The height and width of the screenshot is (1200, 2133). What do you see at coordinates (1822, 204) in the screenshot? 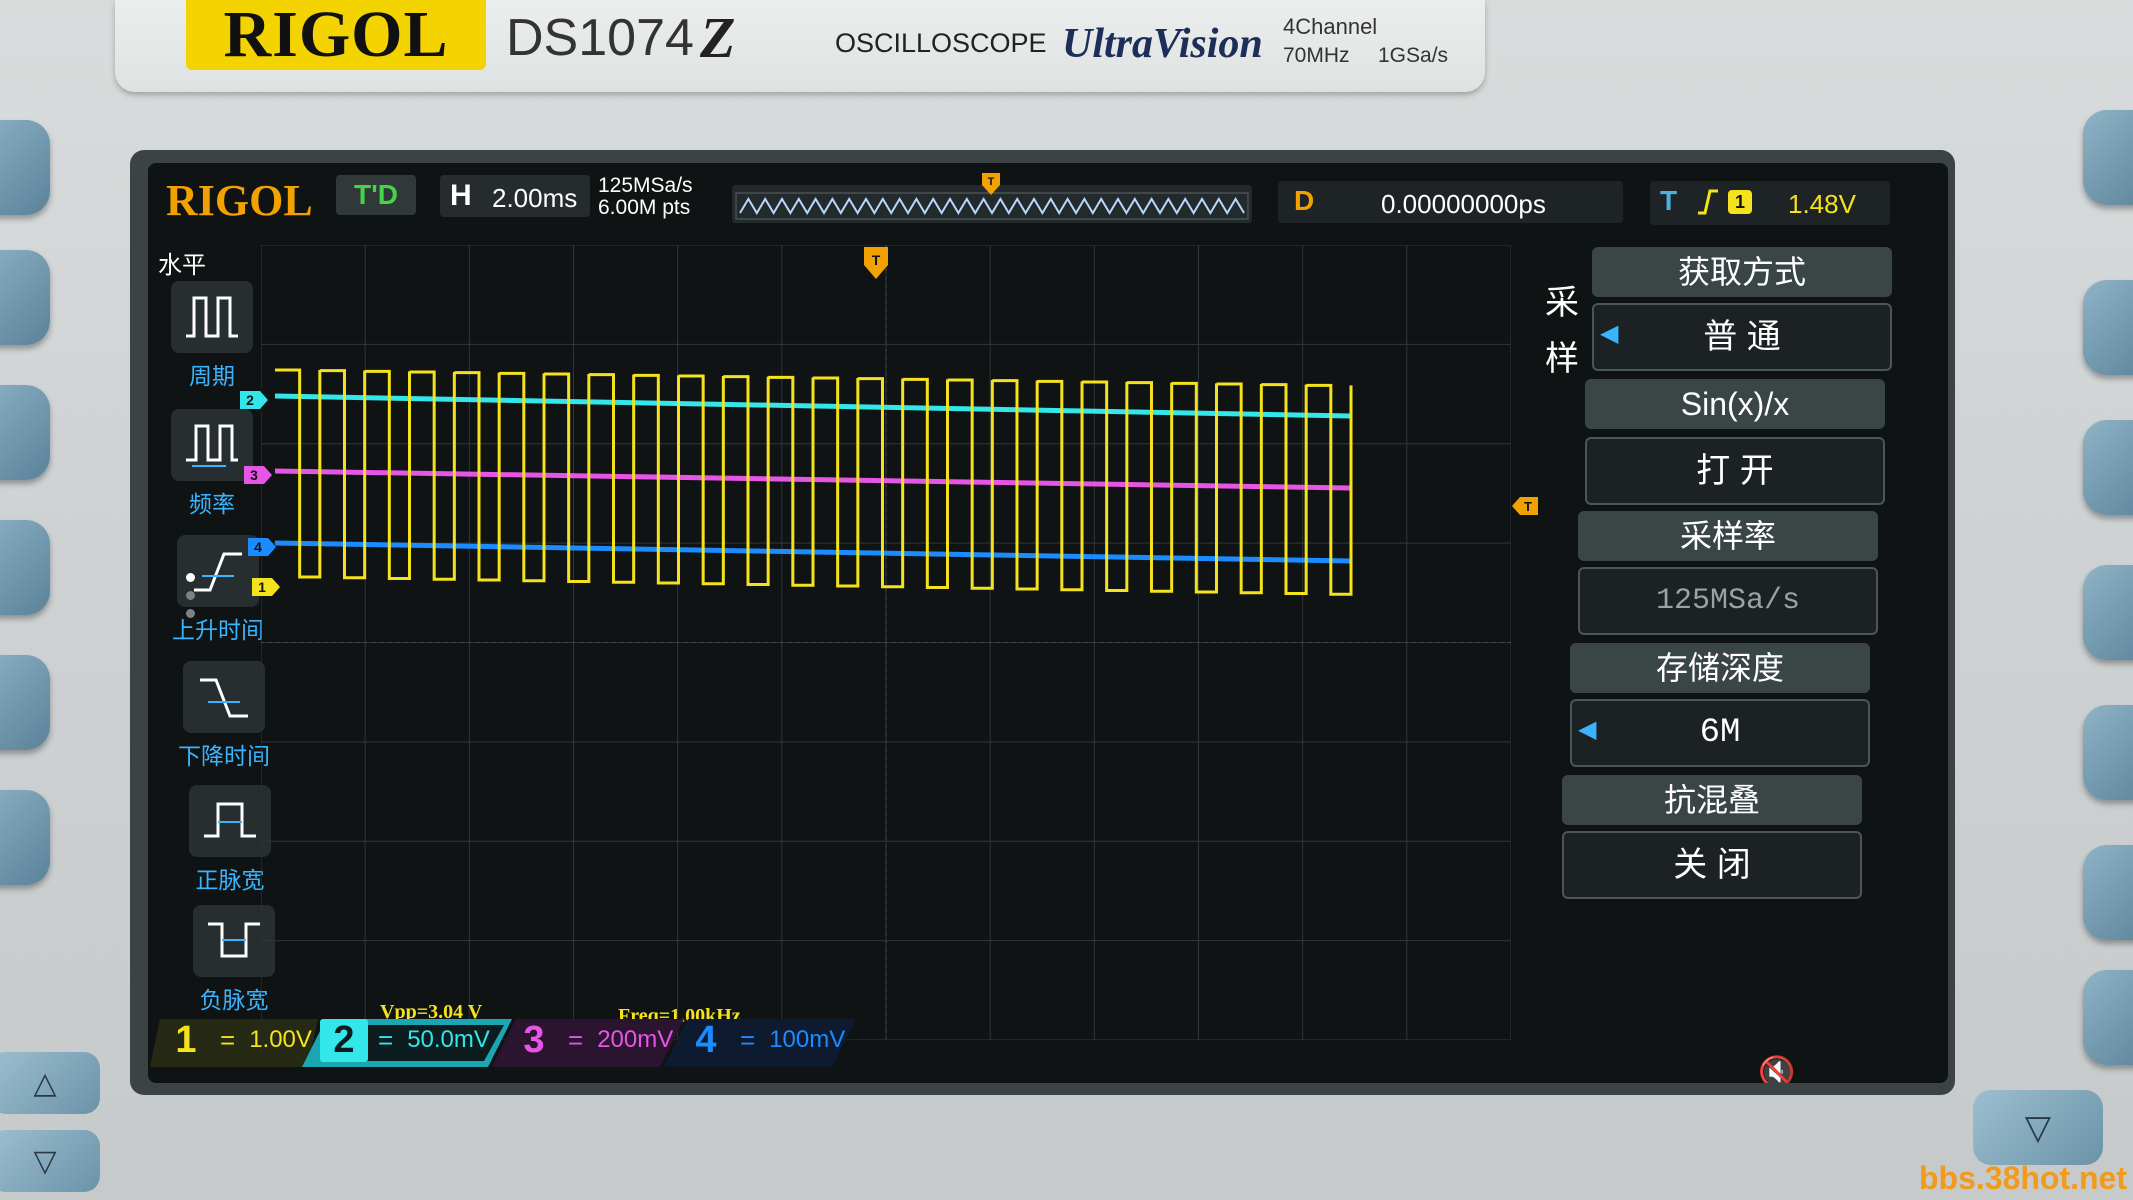
I see `trigger-level-value: 1.48V` at bounding box center [1822, 204].